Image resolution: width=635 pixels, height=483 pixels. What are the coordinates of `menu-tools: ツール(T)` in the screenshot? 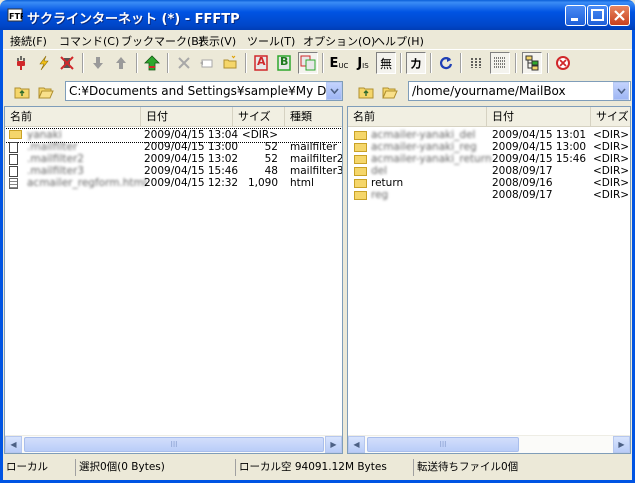 It's located at (271, 41).